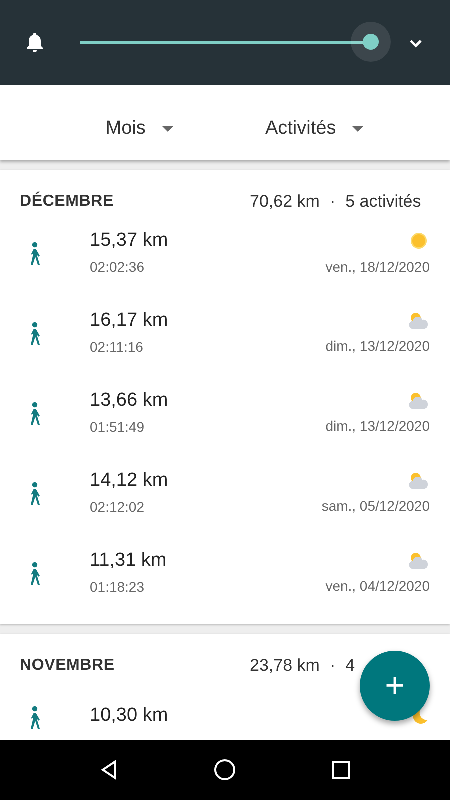  I want to click on activity-distance: 13,66 km, so click(130, 401).